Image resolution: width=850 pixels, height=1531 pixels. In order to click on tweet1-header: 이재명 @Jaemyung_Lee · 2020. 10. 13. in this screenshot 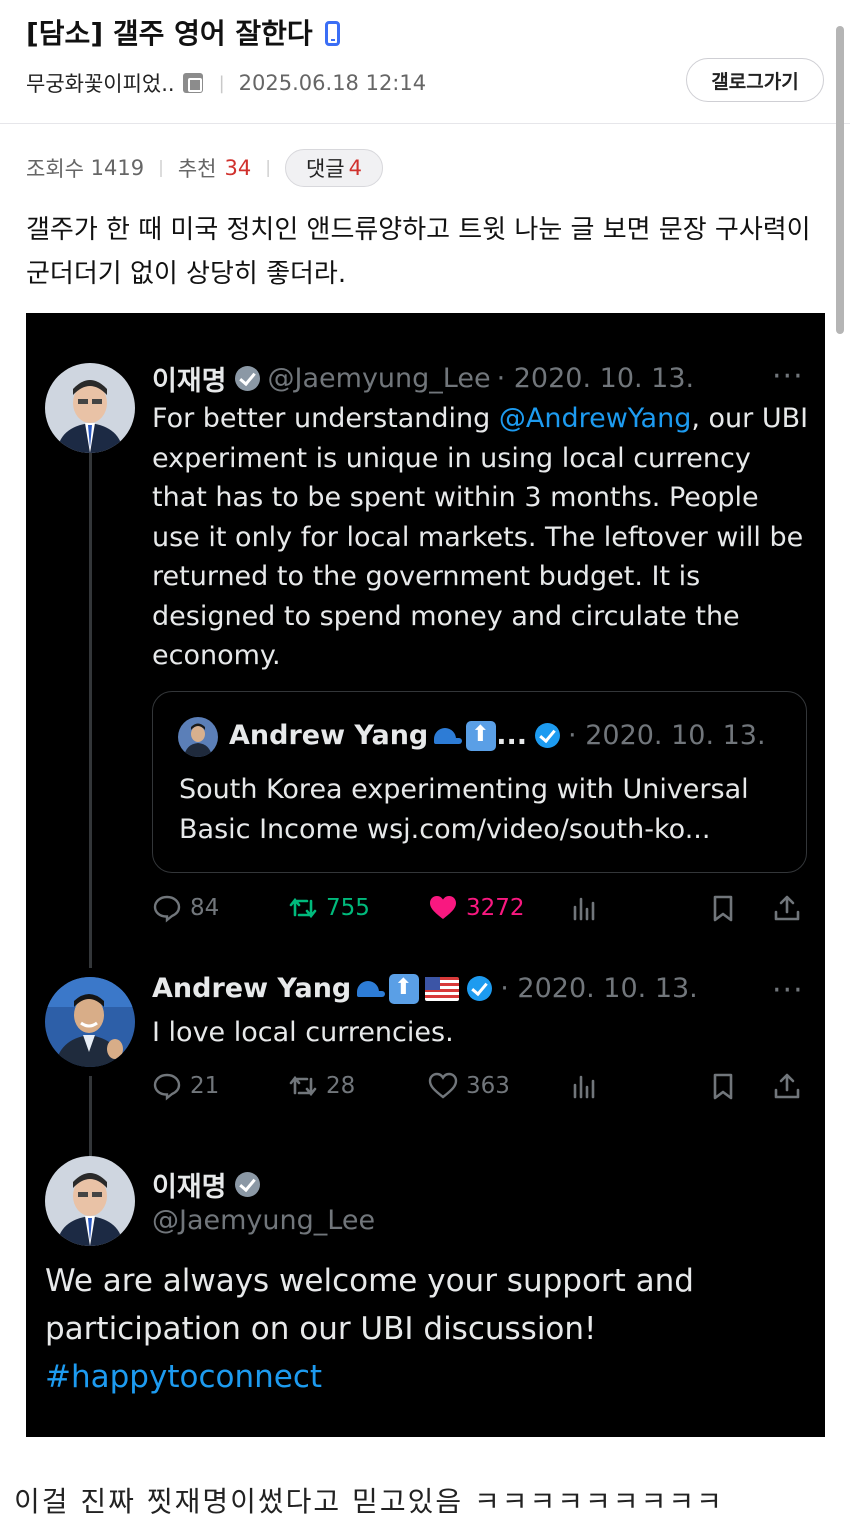, I will do `click(423, 378)`.